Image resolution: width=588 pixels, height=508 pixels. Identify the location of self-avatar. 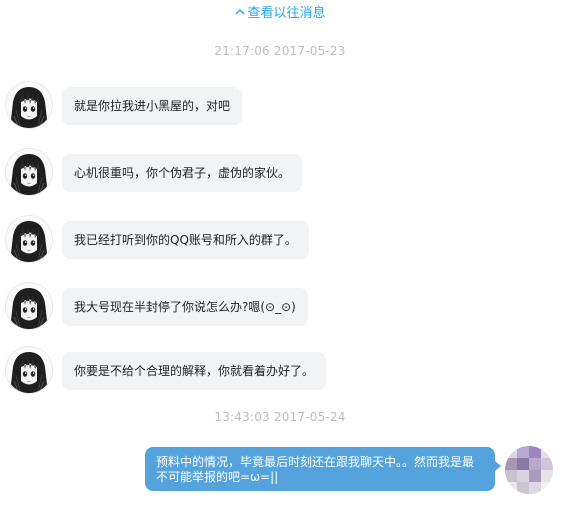
(529, 470).